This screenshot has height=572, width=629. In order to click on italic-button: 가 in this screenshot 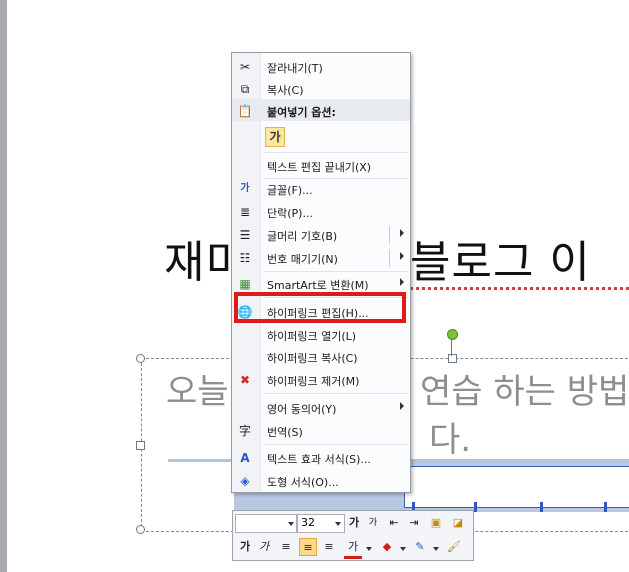, I will do `click(264, 547)`.